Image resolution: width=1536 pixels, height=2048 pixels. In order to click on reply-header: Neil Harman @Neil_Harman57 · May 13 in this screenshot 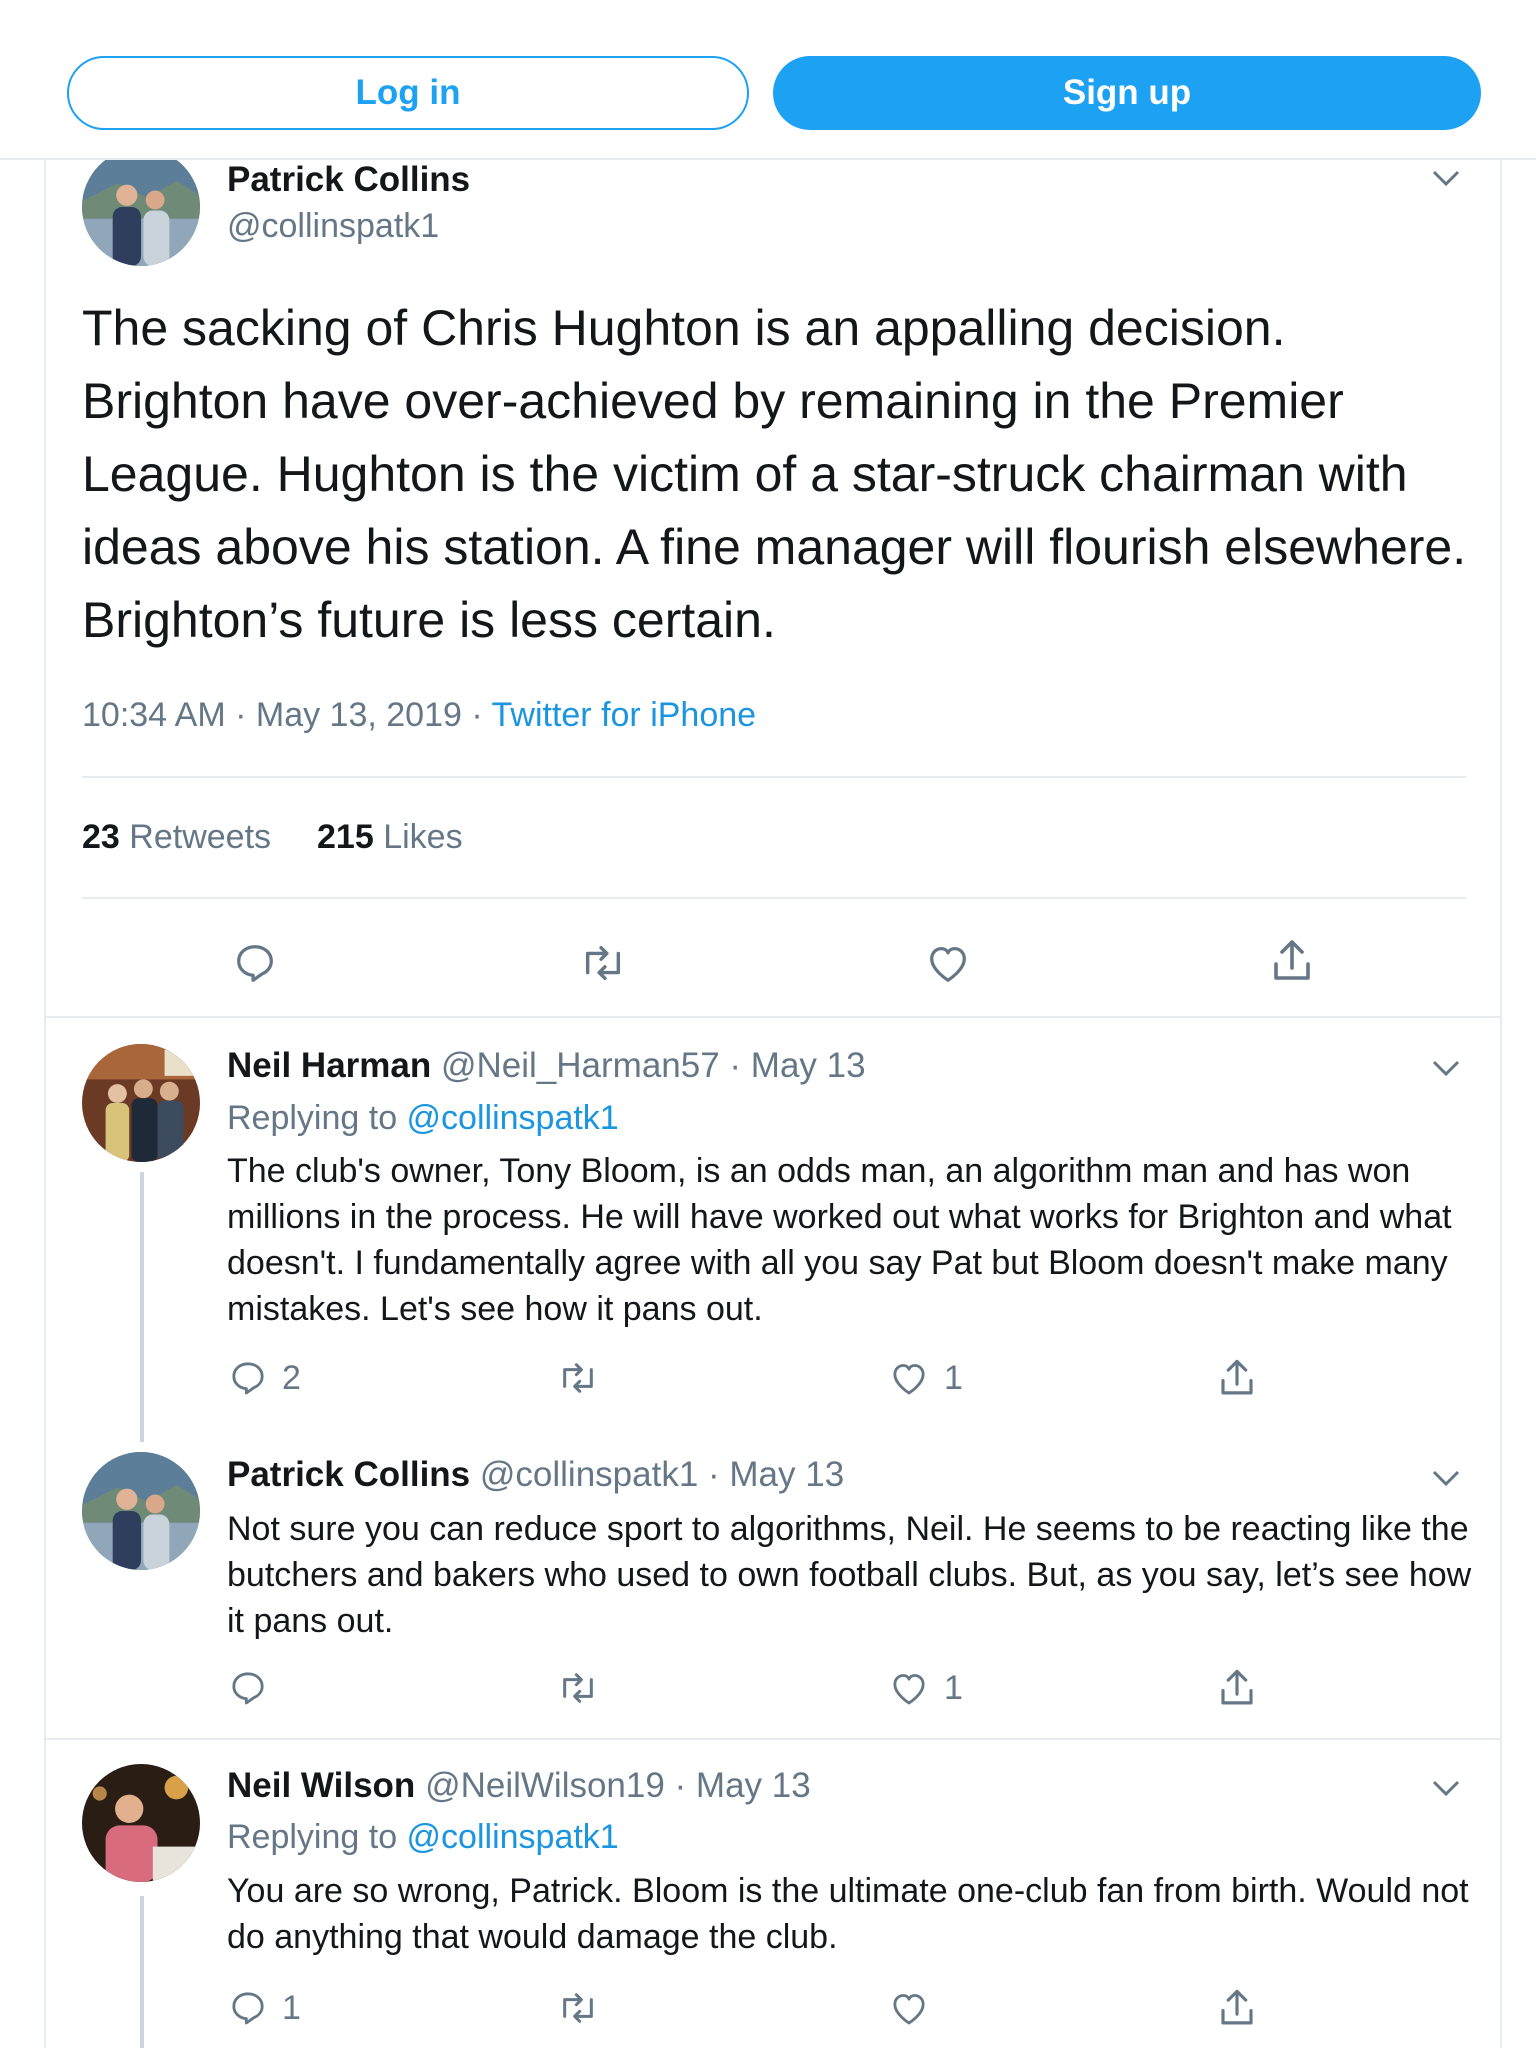, I will do `click(546, 1066)`.